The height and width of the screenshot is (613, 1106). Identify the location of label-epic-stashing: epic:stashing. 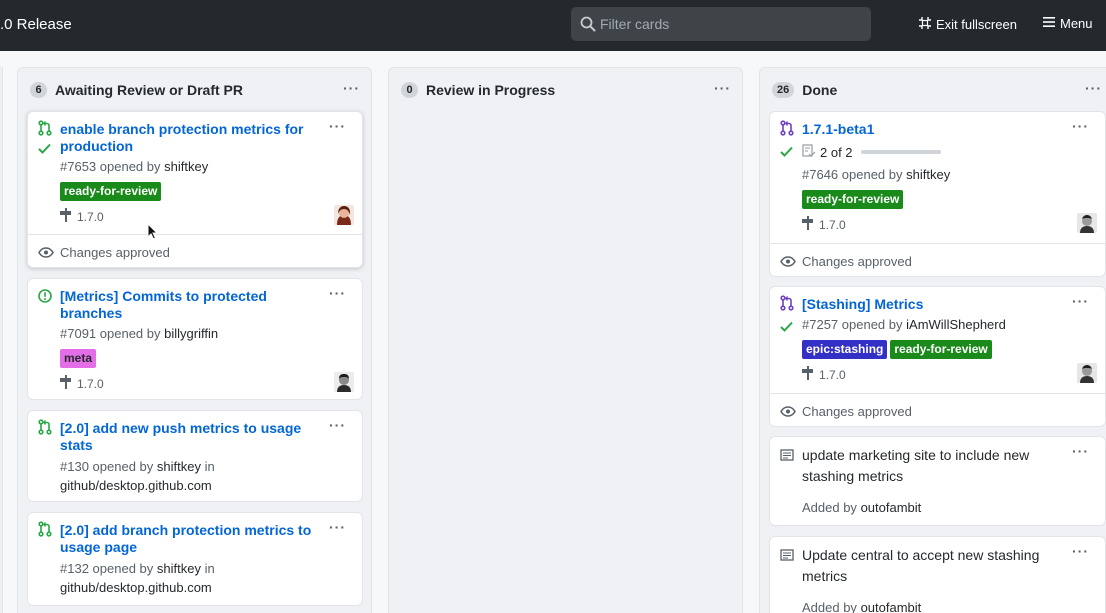
(845, 349).